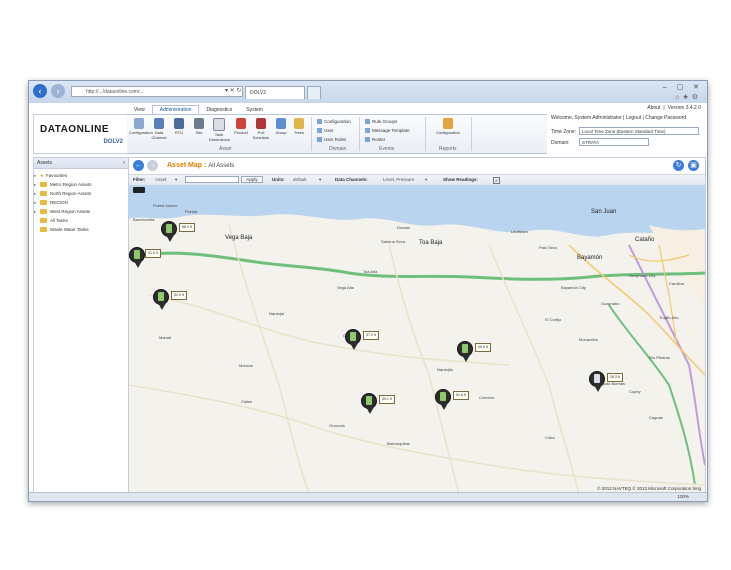 The image size is (731, 570). I want to click on place-label: Carolina, so click(676, 283).